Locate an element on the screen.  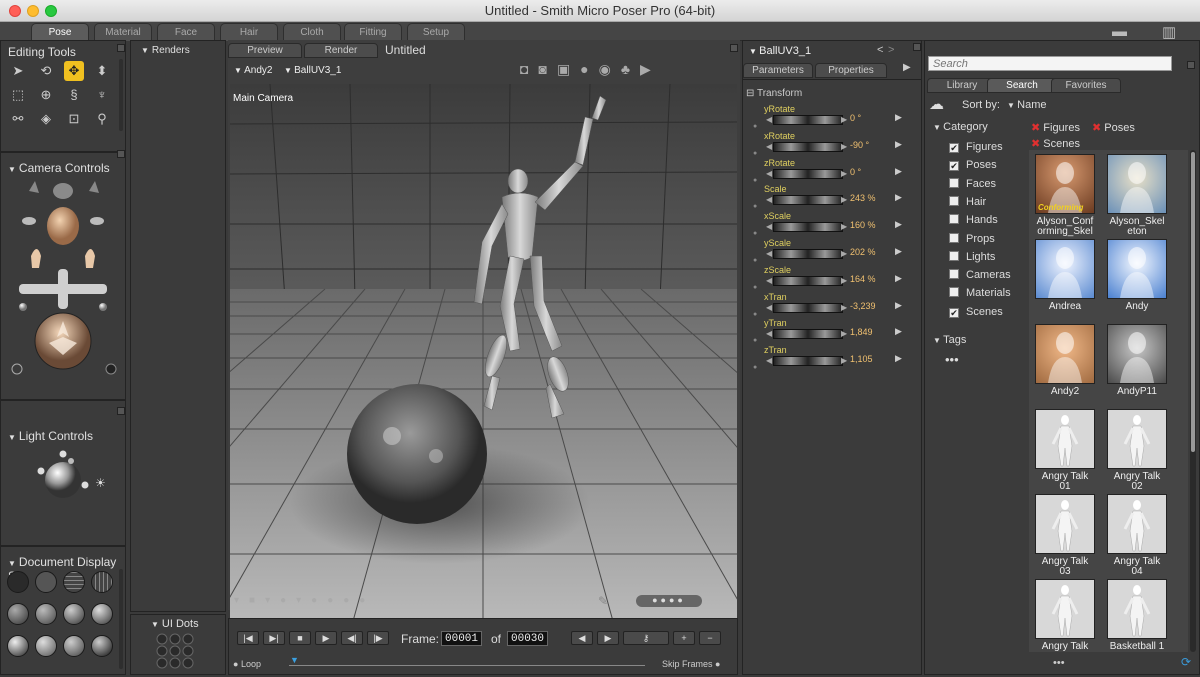
display-hidden-line-button is located at coordinates (102, 582).